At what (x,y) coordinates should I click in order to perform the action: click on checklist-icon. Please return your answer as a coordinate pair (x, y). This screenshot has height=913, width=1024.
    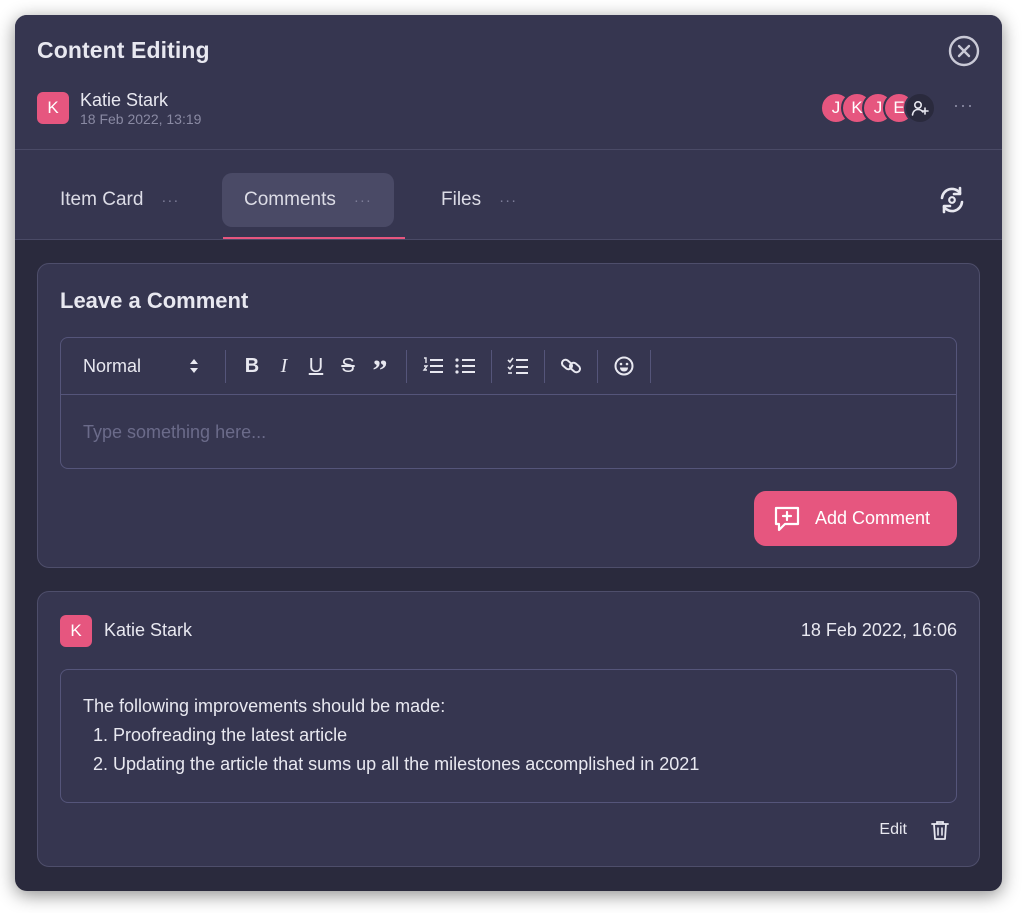
    Looking at the image, I should click on (517, 365).